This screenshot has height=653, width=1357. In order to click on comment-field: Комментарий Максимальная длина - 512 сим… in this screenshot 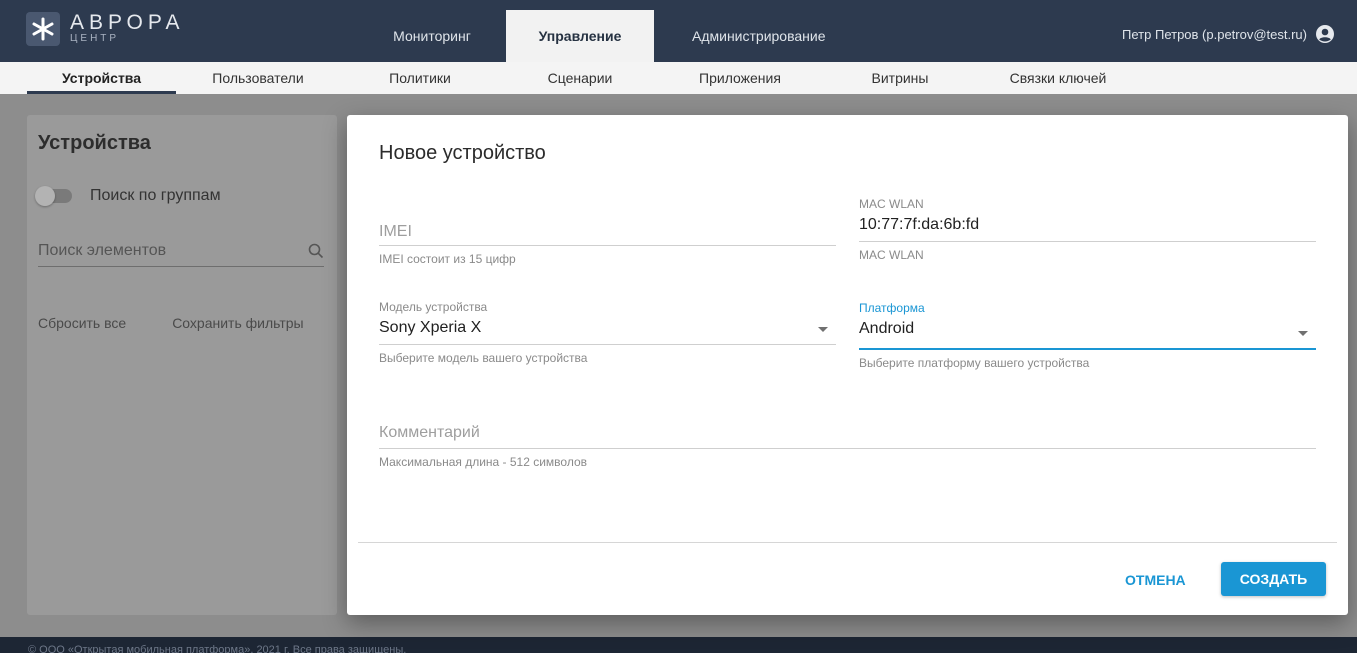, I will do `click(847, 443)`.